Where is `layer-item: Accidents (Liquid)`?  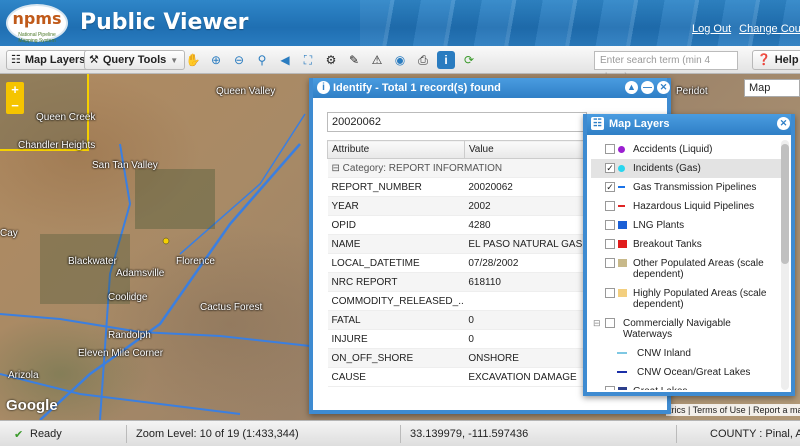
layer-item: Accidents (Liquid) is located at coordinates (686, 149).